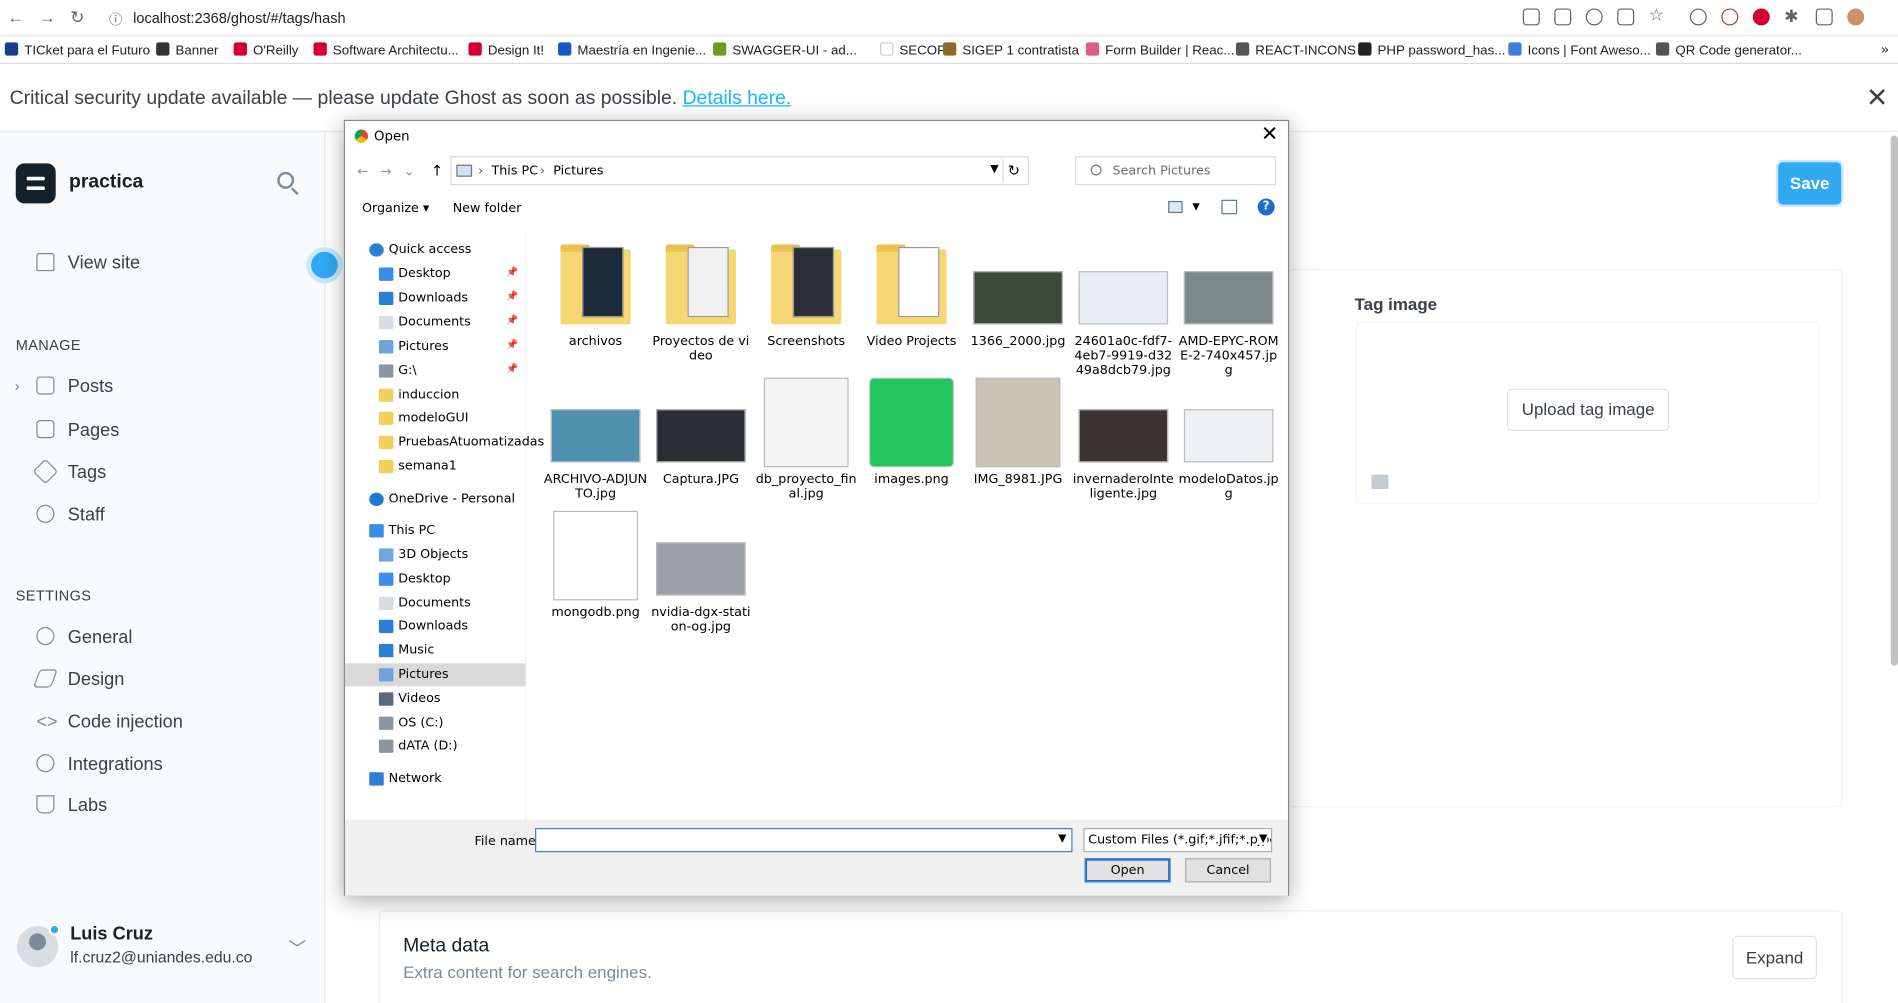 The width and height of the screenshot is (1898, 1003). Describe the element at coordinates (435, 675) in the screenshot. I see `tree-item: Pictures` at that location.